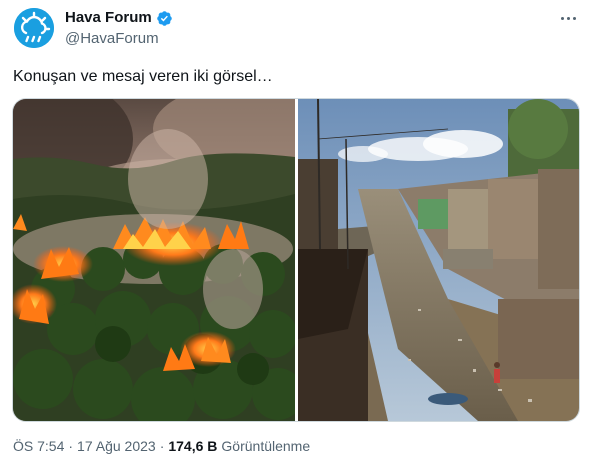 This screenshot has width=590, height=476. I want to click on avatar, so click(34, 28).